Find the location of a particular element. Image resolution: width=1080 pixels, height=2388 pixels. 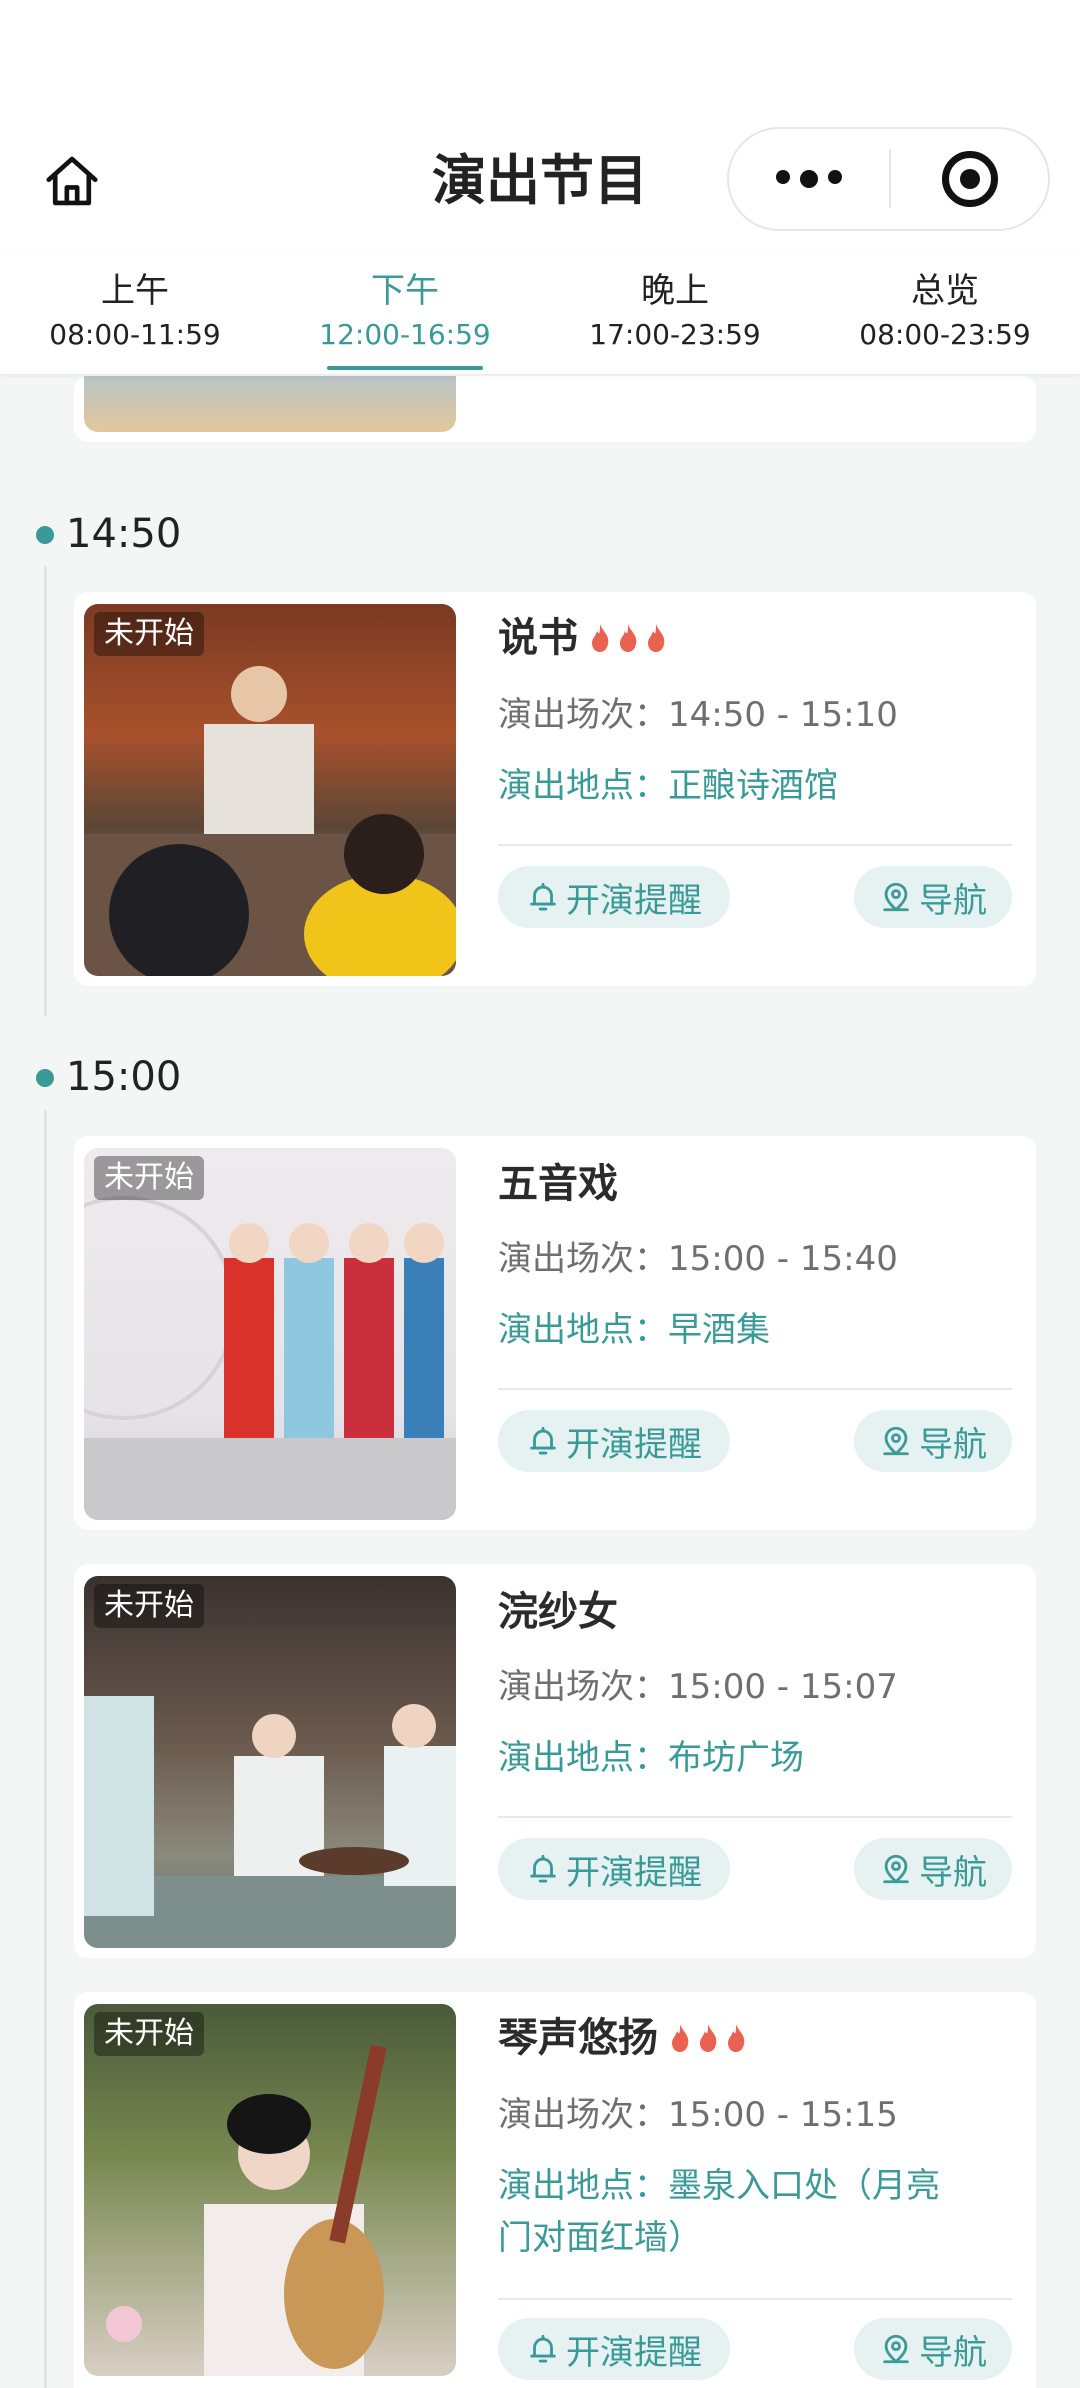

tab-label: 上午 is located at coordinates (135, 291).